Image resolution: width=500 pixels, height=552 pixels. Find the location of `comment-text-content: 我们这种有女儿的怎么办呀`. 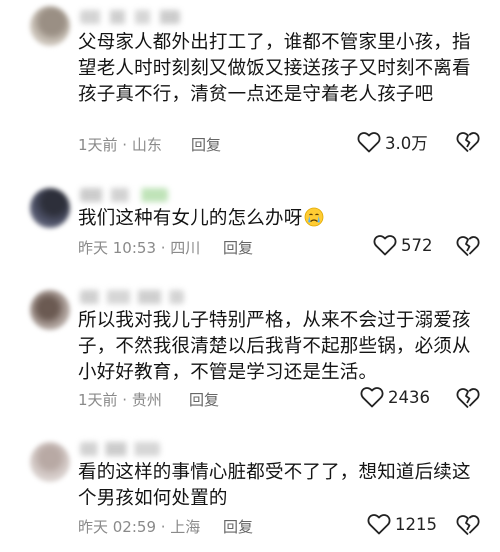

comment-text-content: 我们这种有女儿的怎么办呀 is located at coordinates (190, 218).